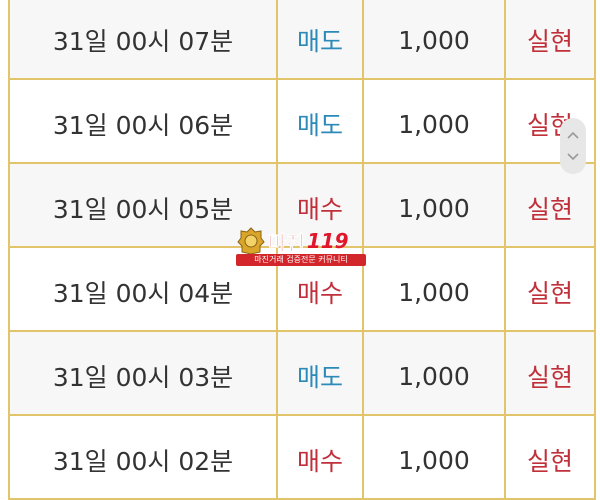  Describe the element at coordinates (144, 121) in the screenshot. I see `trade-time: 31일 00시 06분` at that location.